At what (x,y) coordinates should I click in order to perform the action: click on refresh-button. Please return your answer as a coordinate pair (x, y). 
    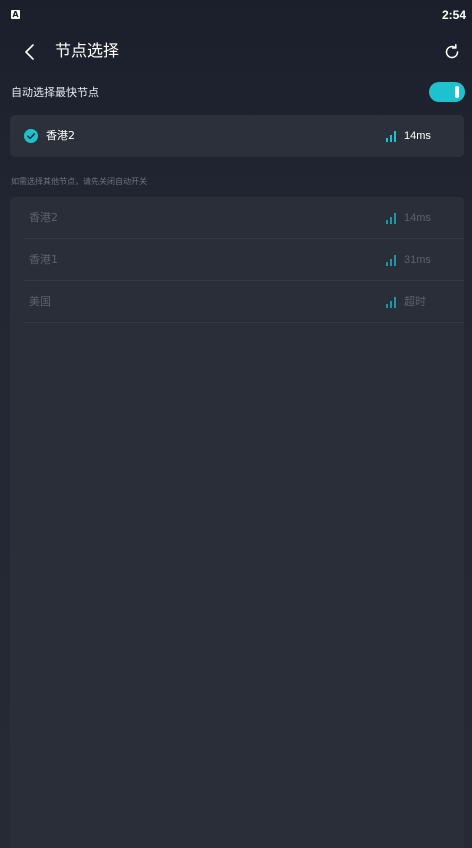
    Looking at the image, I should click on (452, 52).